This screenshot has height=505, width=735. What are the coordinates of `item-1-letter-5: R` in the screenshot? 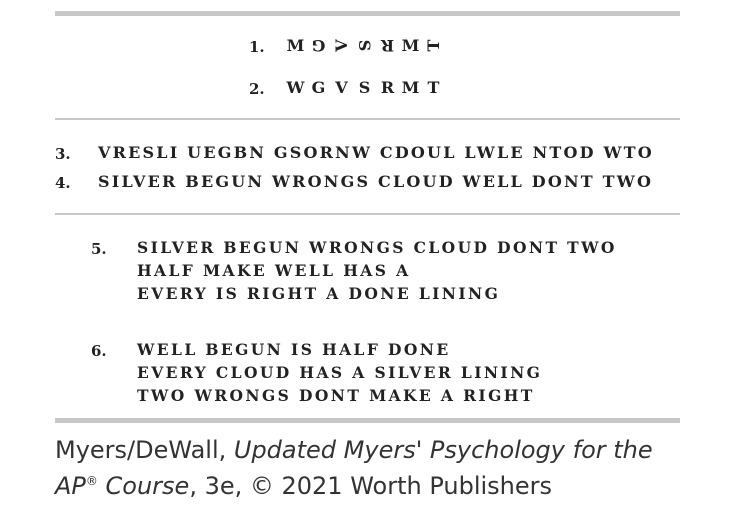 It's located at (387, 45).